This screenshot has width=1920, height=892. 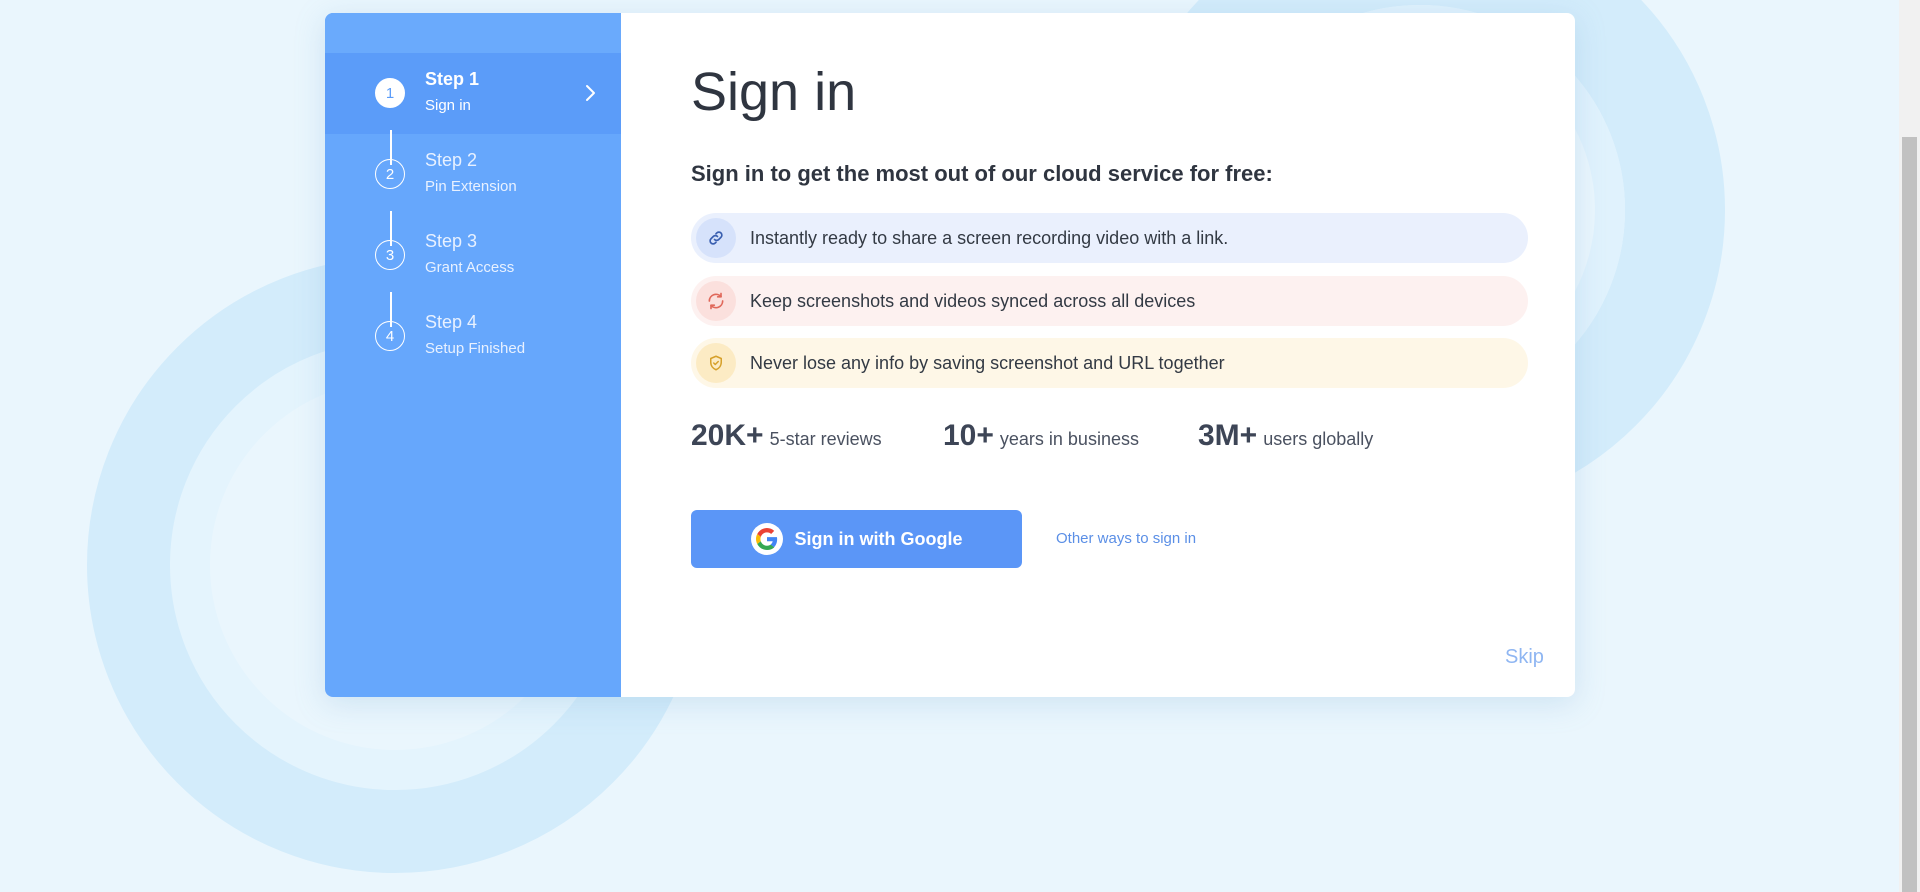 I want to click on page-title: Sign in, so click(x=774, y=92).